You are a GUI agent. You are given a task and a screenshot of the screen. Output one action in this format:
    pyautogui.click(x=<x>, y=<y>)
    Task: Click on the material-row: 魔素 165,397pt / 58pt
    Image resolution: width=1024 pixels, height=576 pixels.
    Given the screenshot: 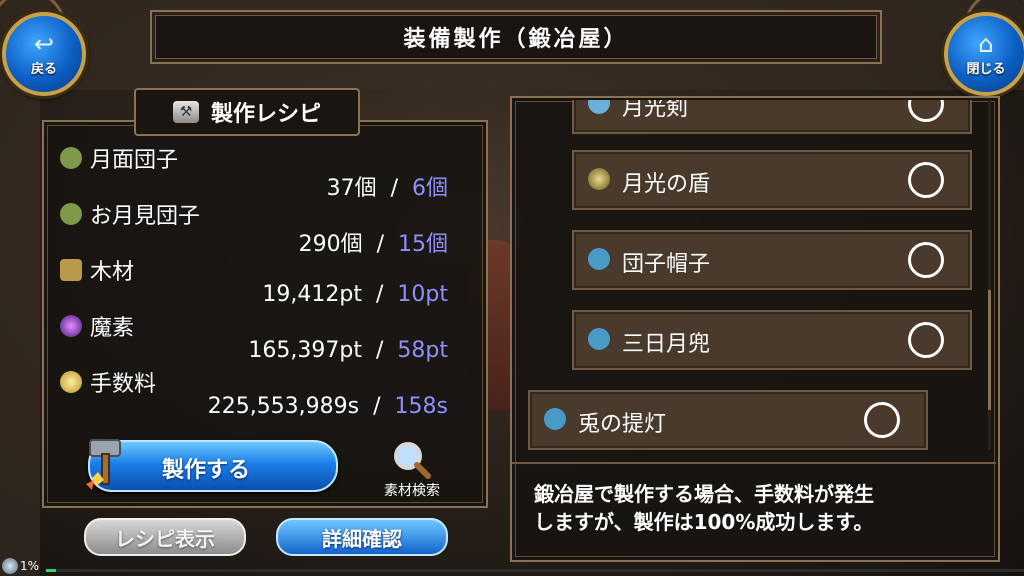 What is the action you would take?
    pyautogui.click(x=260, y=338)
    